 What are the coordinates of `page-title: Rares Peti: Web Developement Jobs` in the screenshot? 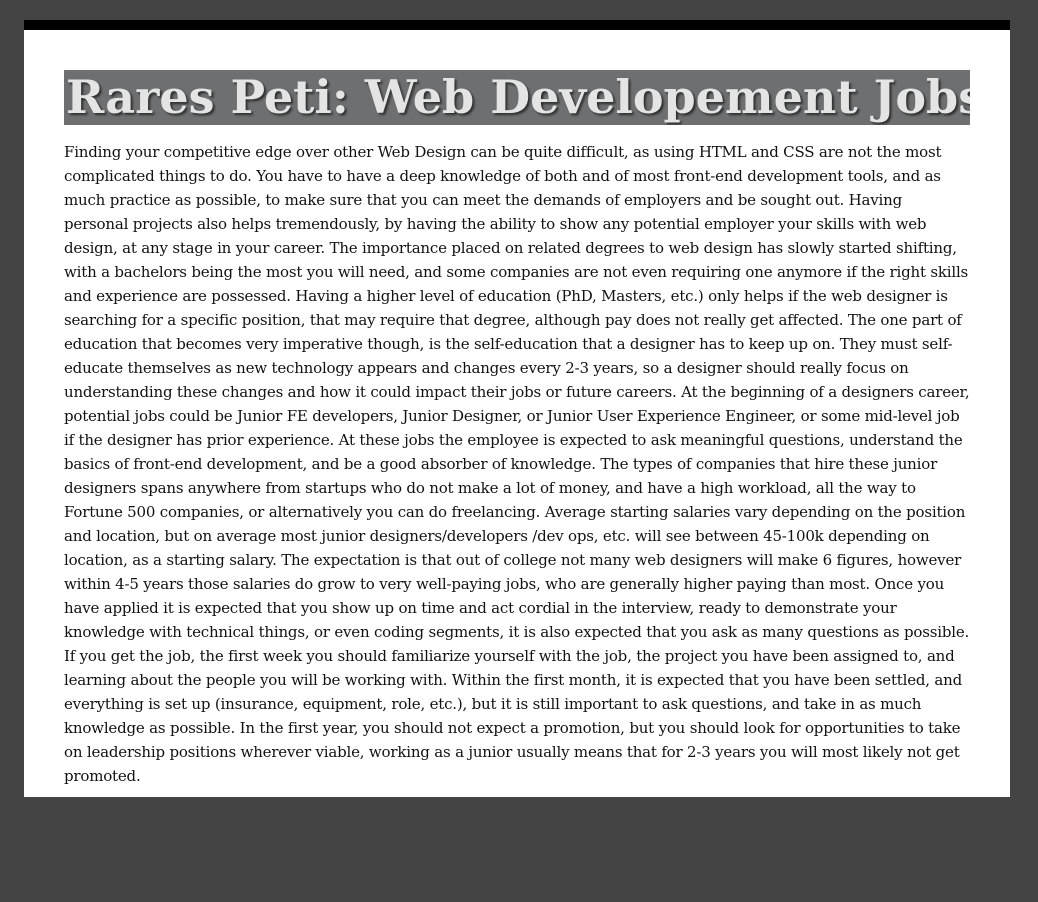 It's located at (517, 97).